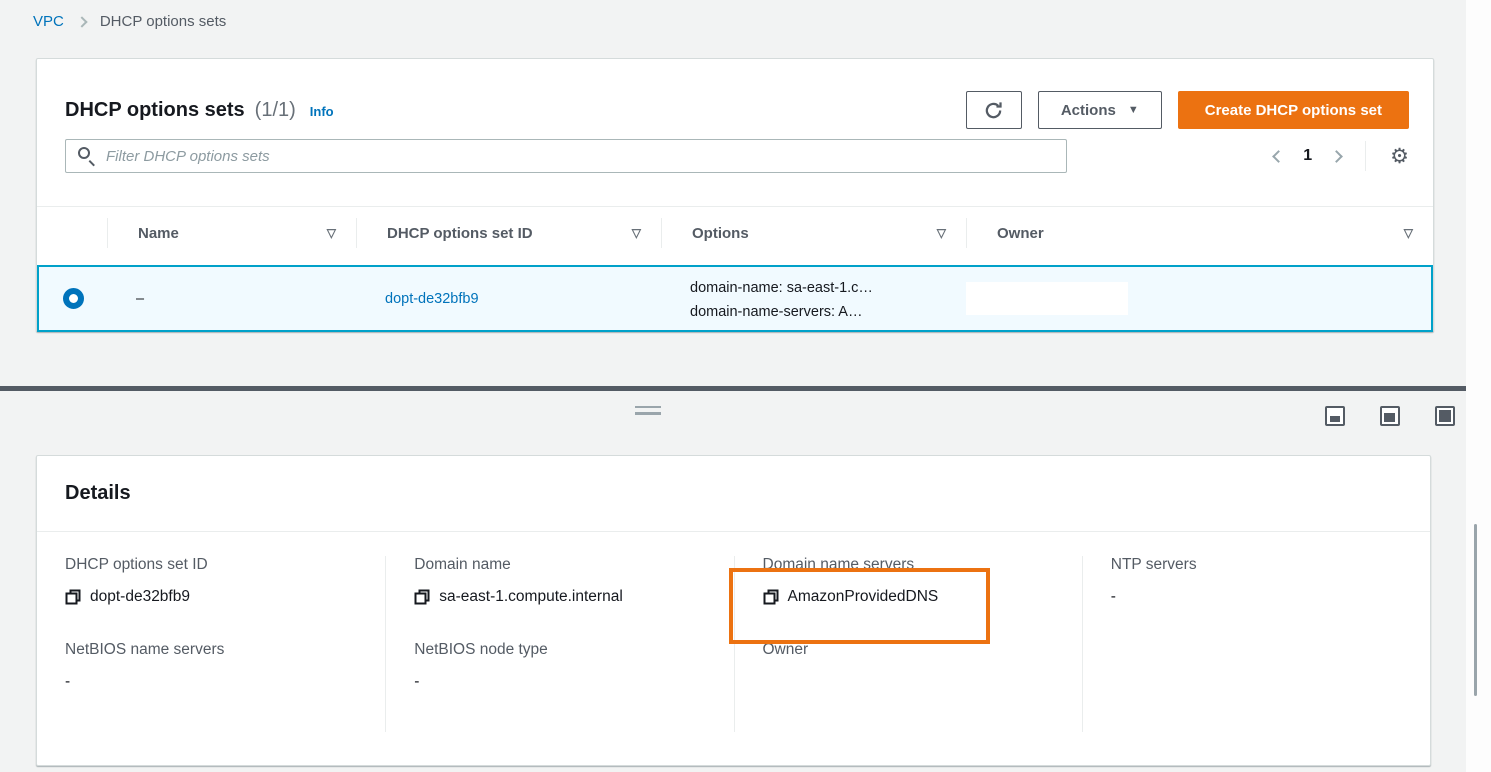 The width and height of the screenshot is (1491, 772). What do you see at coordinates (155, 109) in the screenshot?
I see `panel-title: DHCP options sets` at bounding box center [155, 109].